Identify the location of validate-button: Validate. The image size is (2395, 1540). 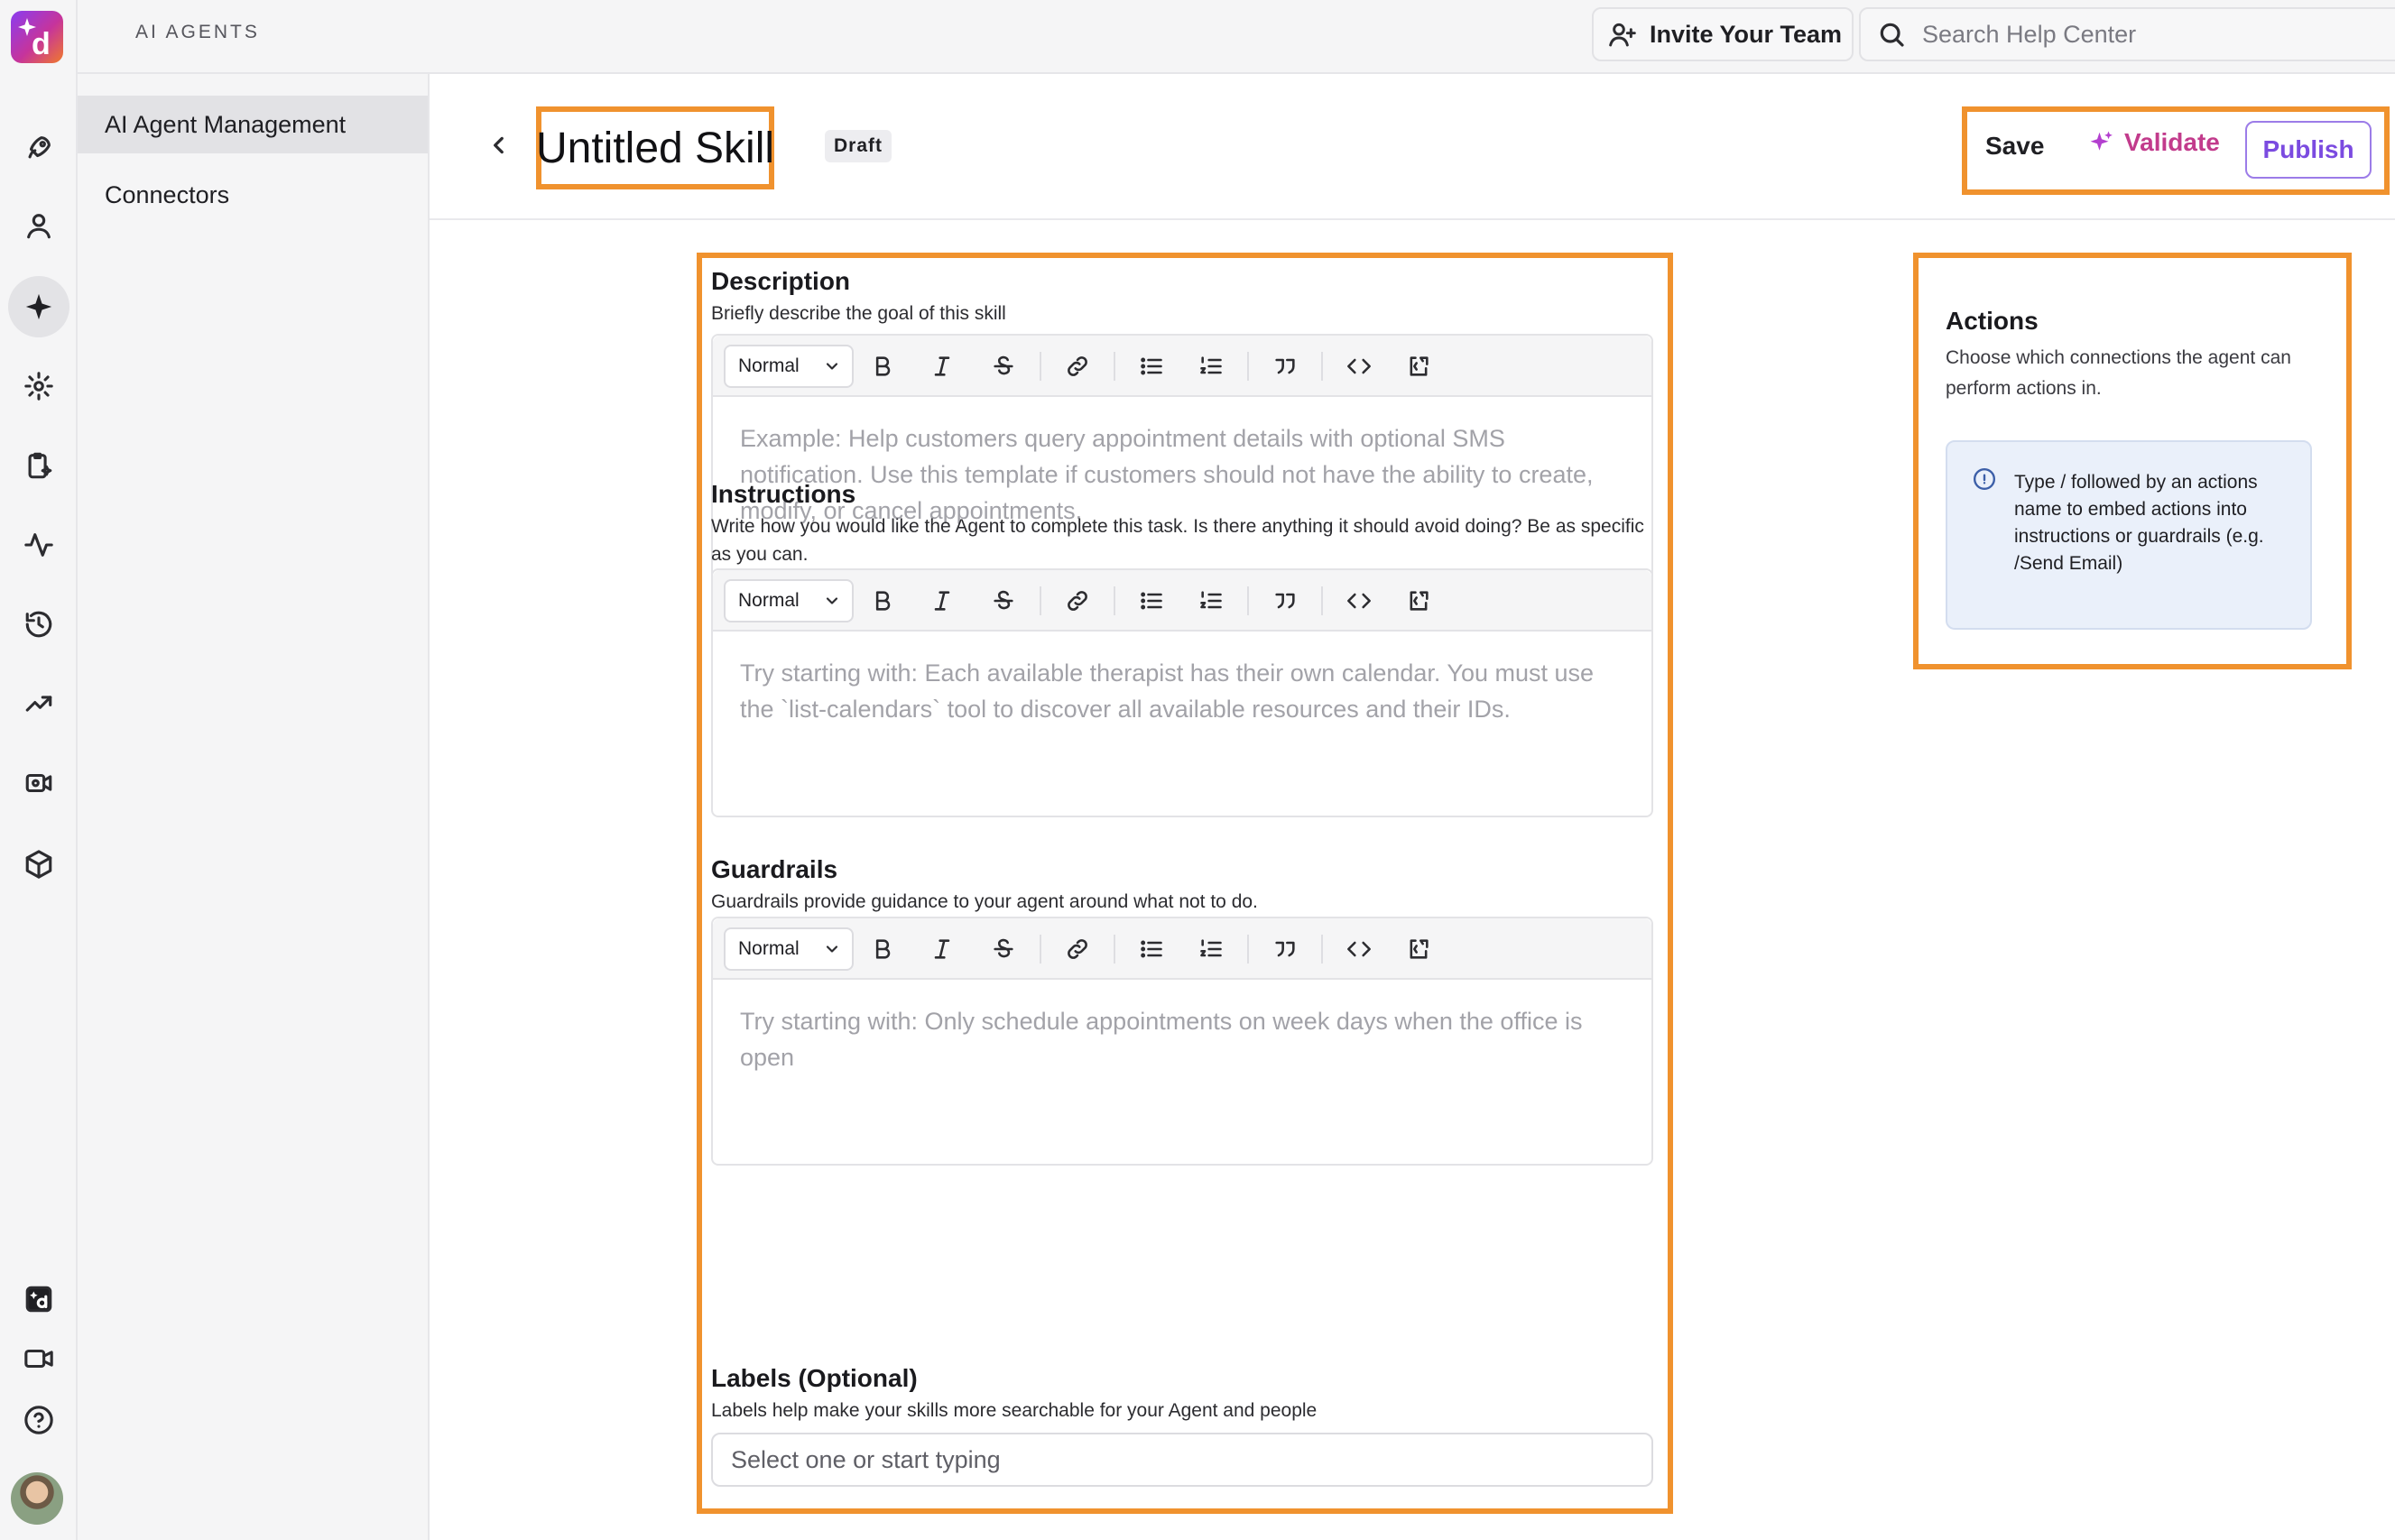
(2154, 142).